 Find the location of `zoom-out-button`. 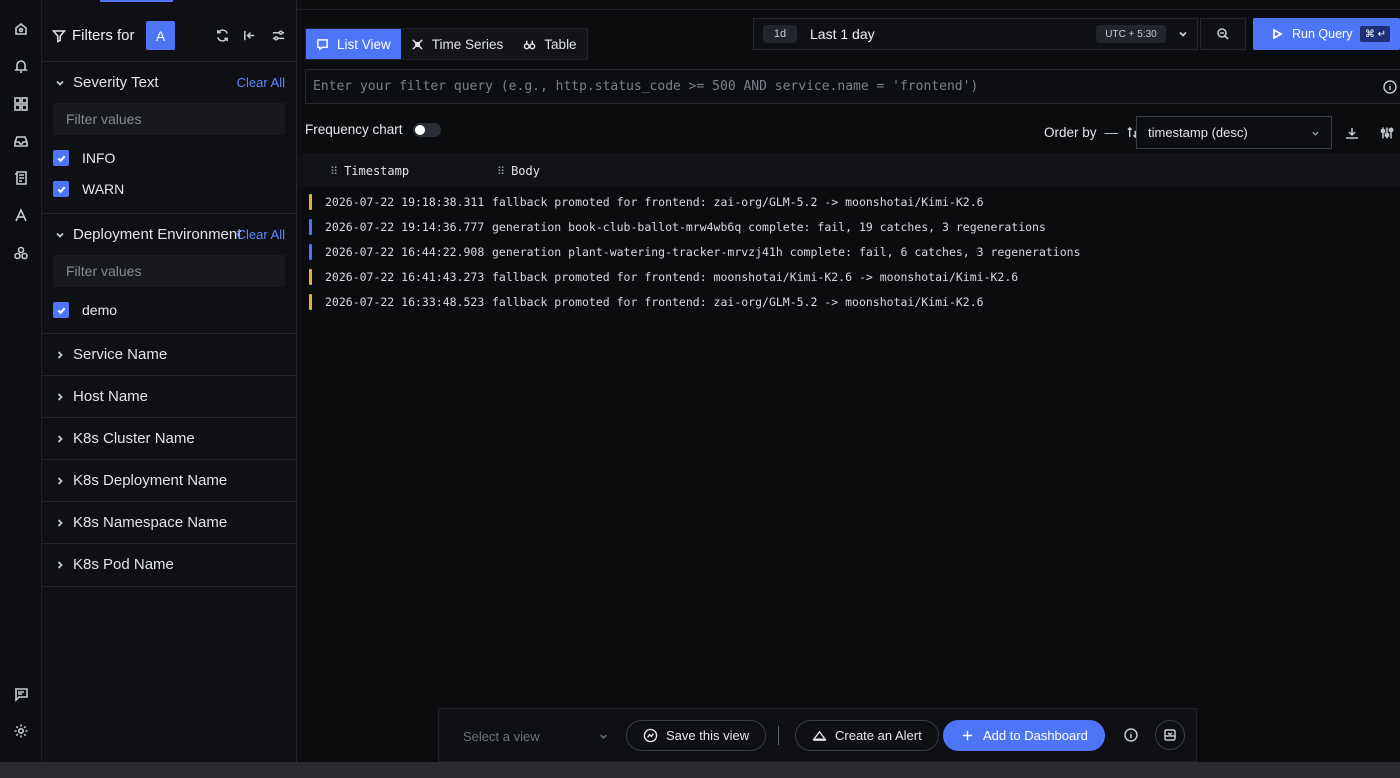

zoom-out-button is located at coordinates (1223, 34).